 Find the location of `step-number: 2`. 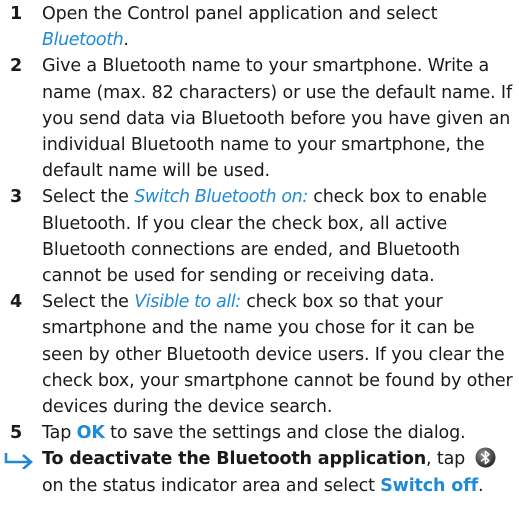

step-number: 2 is located at coordinates (16, 66).